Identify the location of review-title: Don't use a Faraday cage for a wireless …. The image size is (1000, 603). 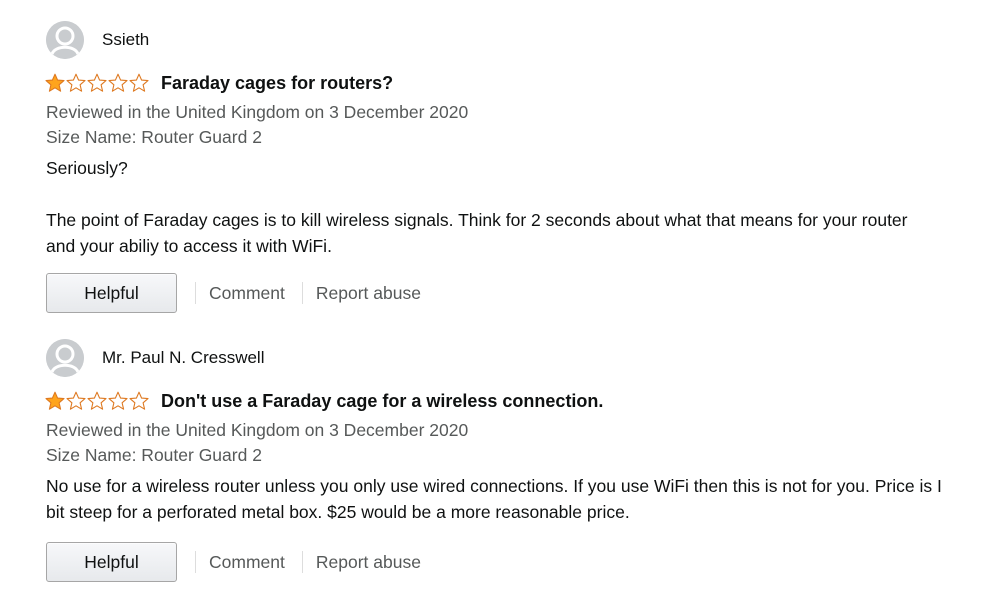
(382, 401).